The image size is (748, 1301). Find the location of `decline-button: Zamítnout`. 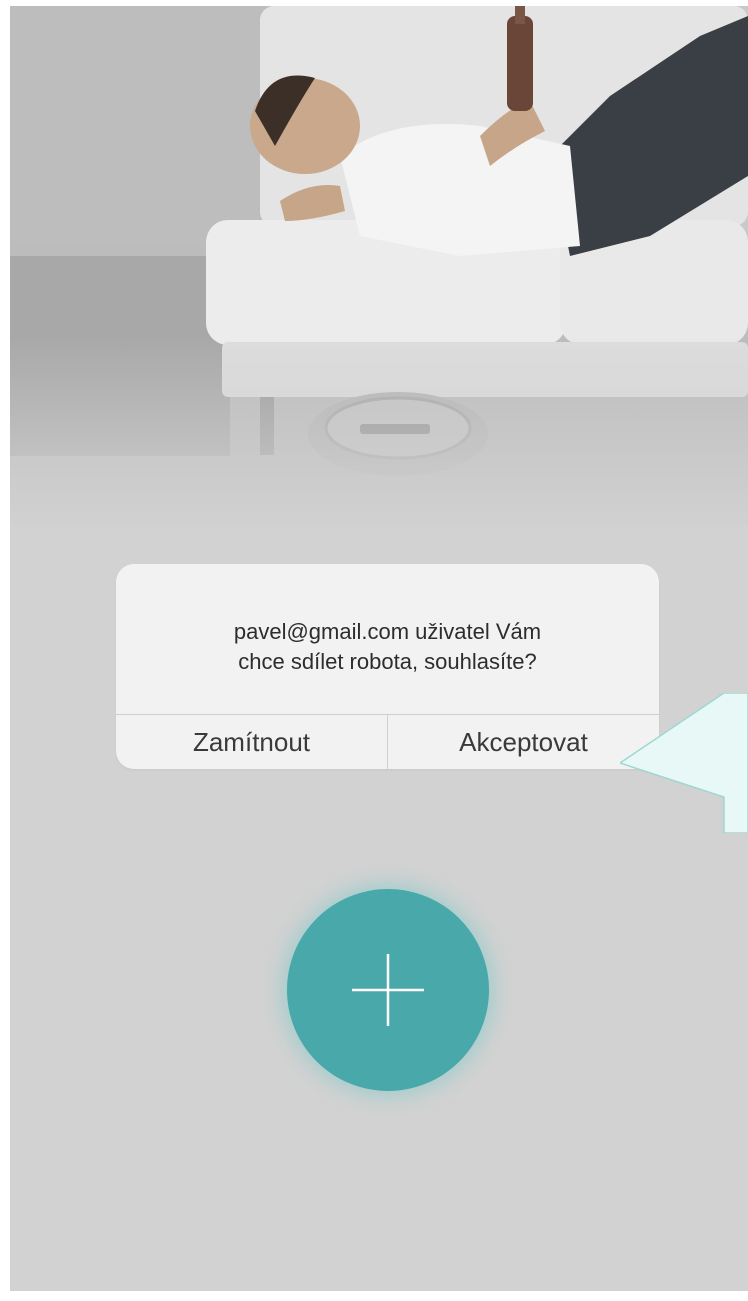

decline-button: Zamítnout is located at coordinates (251, 742).